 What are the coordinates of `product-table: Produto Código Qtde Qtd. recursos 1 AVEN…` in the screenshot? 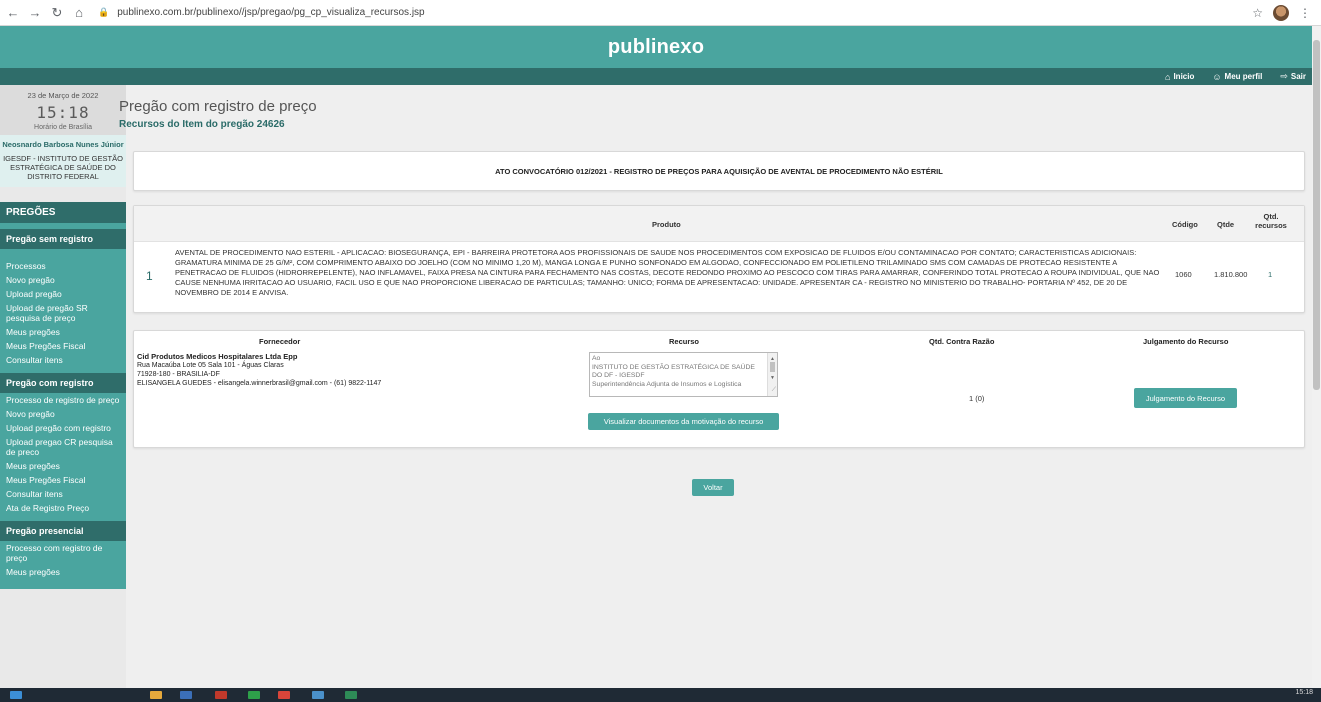 It's located at (719, 259).